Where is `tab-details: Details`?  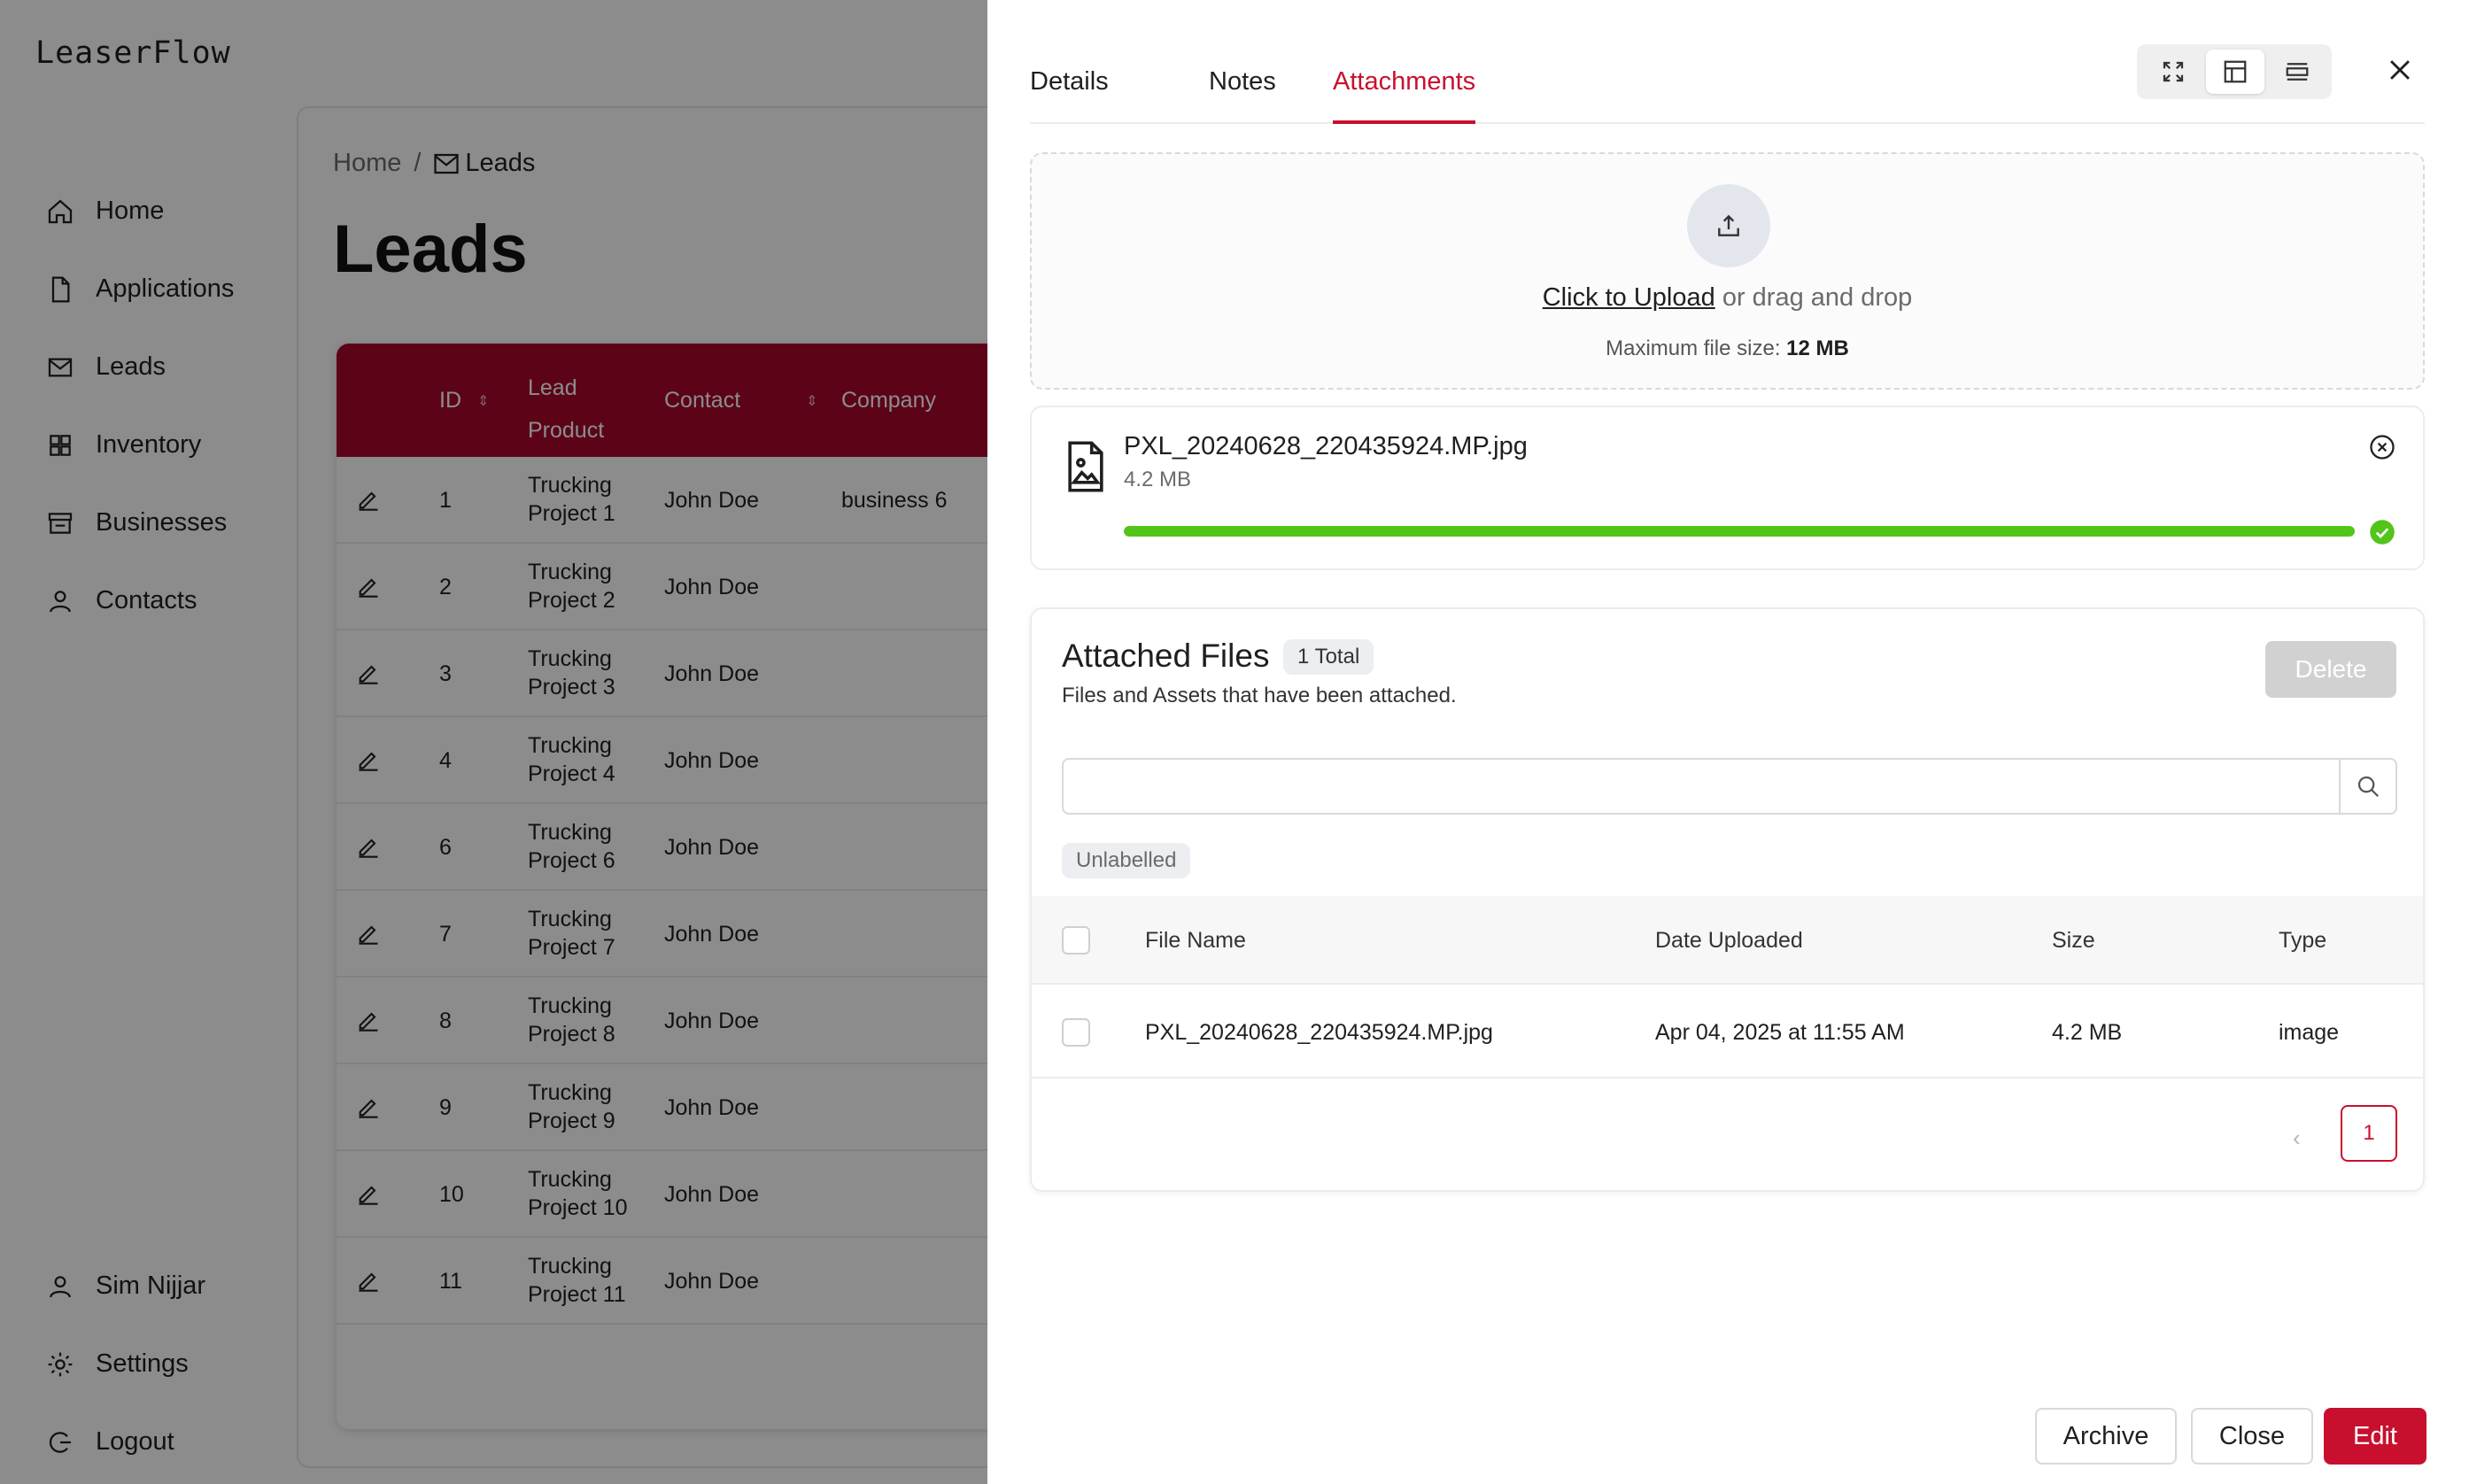
tab-details: Details is located at coordinates (1069, 95).